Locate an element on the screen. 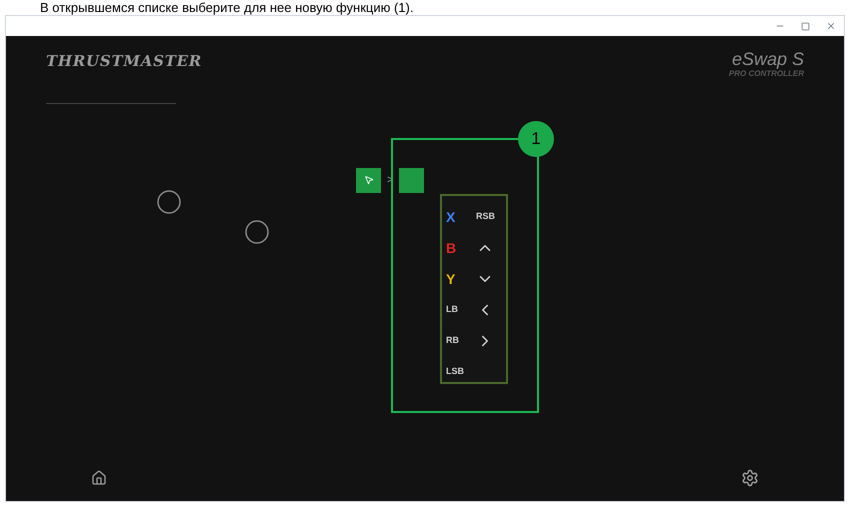 This screenshot has width=850, height=505. close-icon is located at coordinates (831, 26).